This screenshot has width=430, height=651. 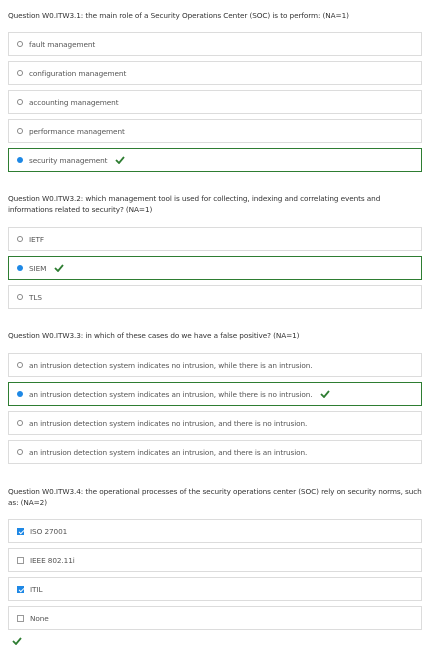 What do you see at coordinates (215, 102) in the screenshot?
I see `q1-option-accounting-management: accounting management` at bounding box center [215, 102].